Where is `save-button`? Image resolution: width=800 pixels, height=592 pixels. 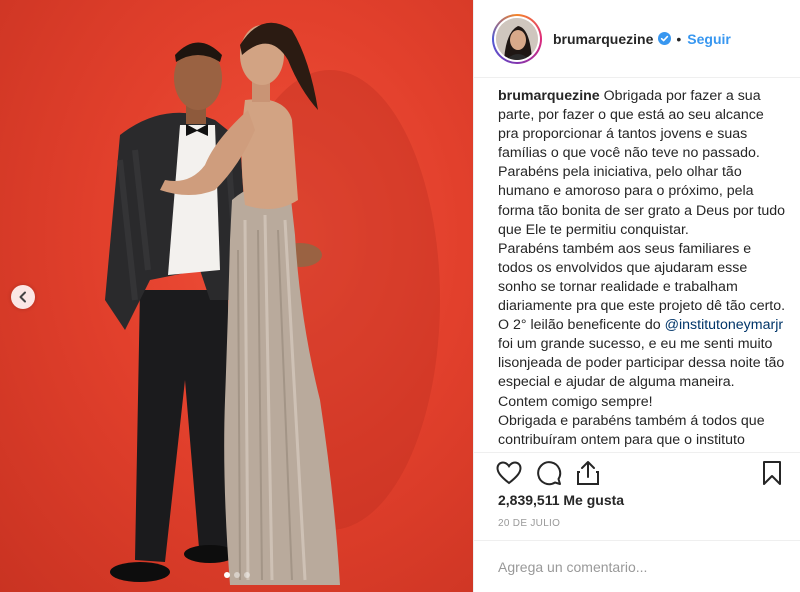
save-button is located at coordinates (772, 473).